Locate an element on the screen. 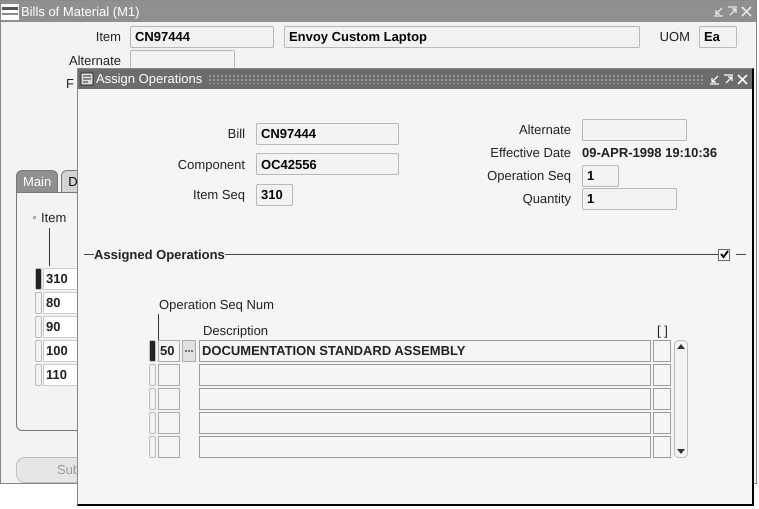  column-header: Item is located at coordinates (53, 218).